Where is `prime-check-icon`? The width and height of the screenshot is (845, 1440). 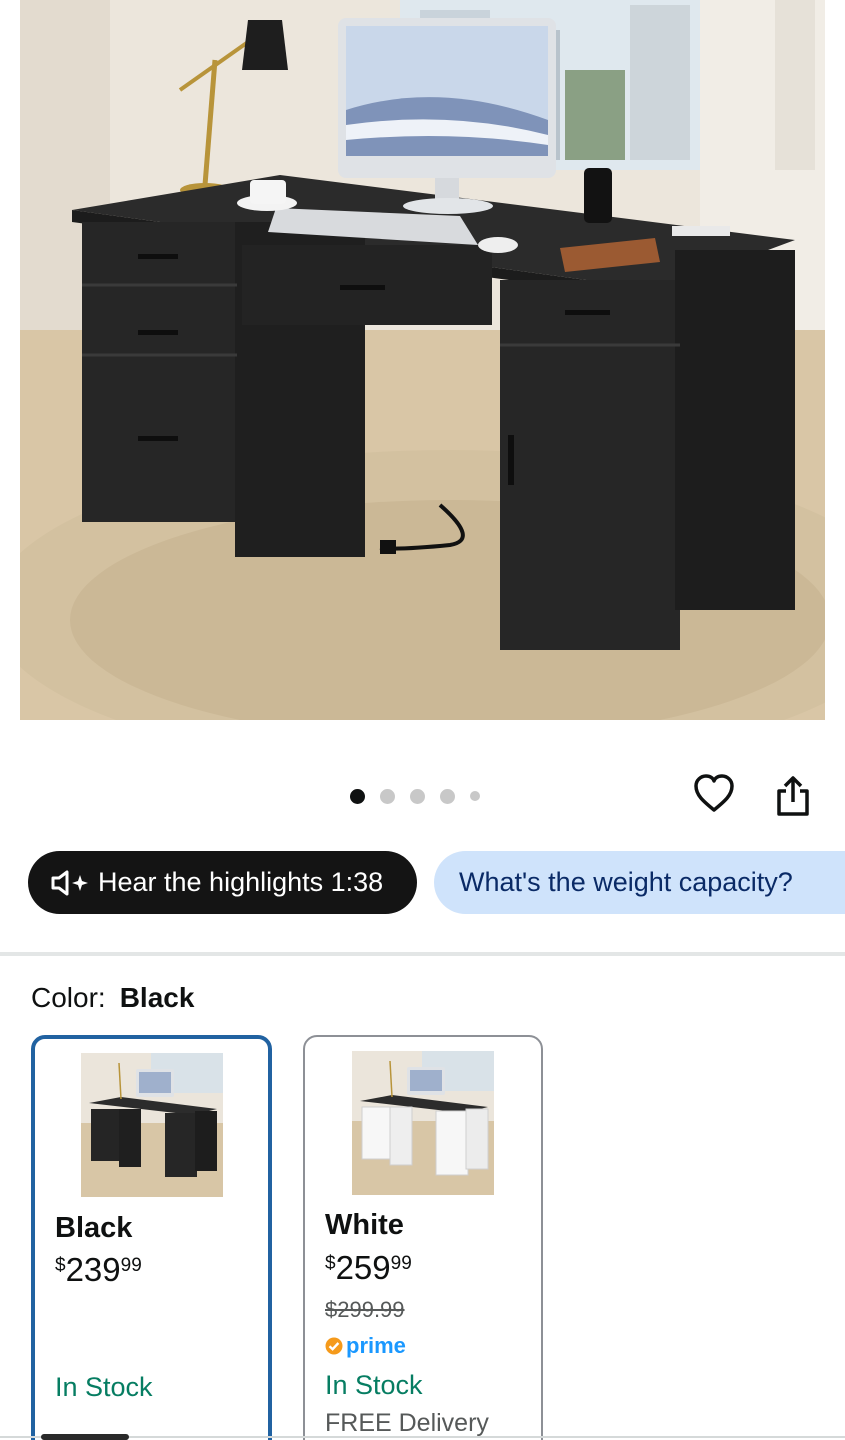 prime-check-icon is located at coordinates (334, 1346).